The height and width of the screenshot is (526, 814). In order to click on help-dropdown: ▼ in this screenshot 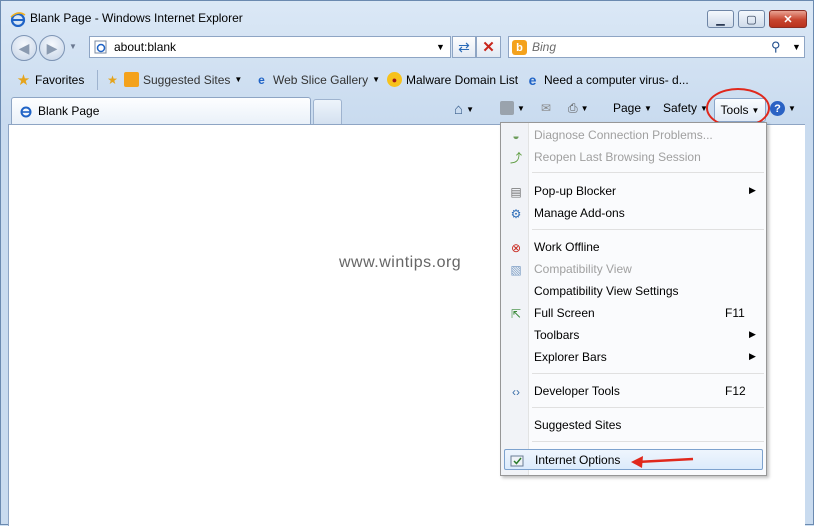, I will do `click(792, 108)`.